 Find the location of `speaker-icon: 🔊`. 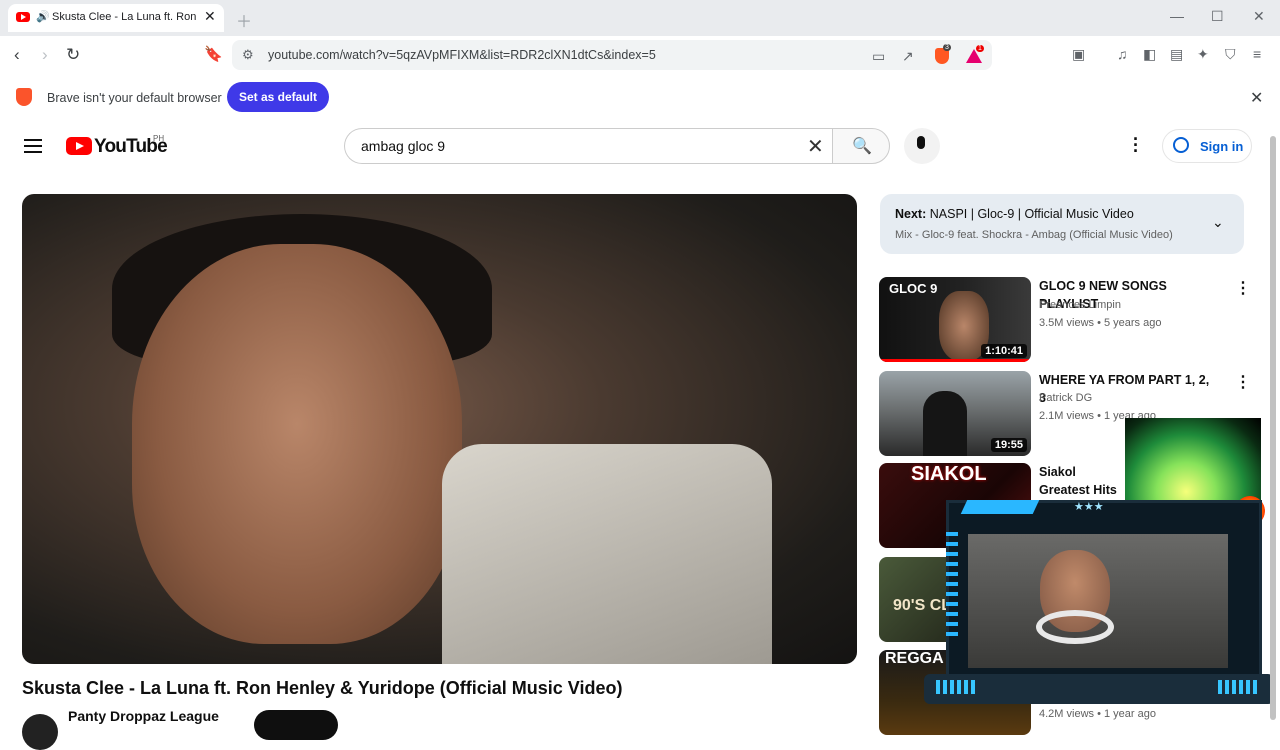

speaker-icon: 🔊 is located at coordinates (43, 16).